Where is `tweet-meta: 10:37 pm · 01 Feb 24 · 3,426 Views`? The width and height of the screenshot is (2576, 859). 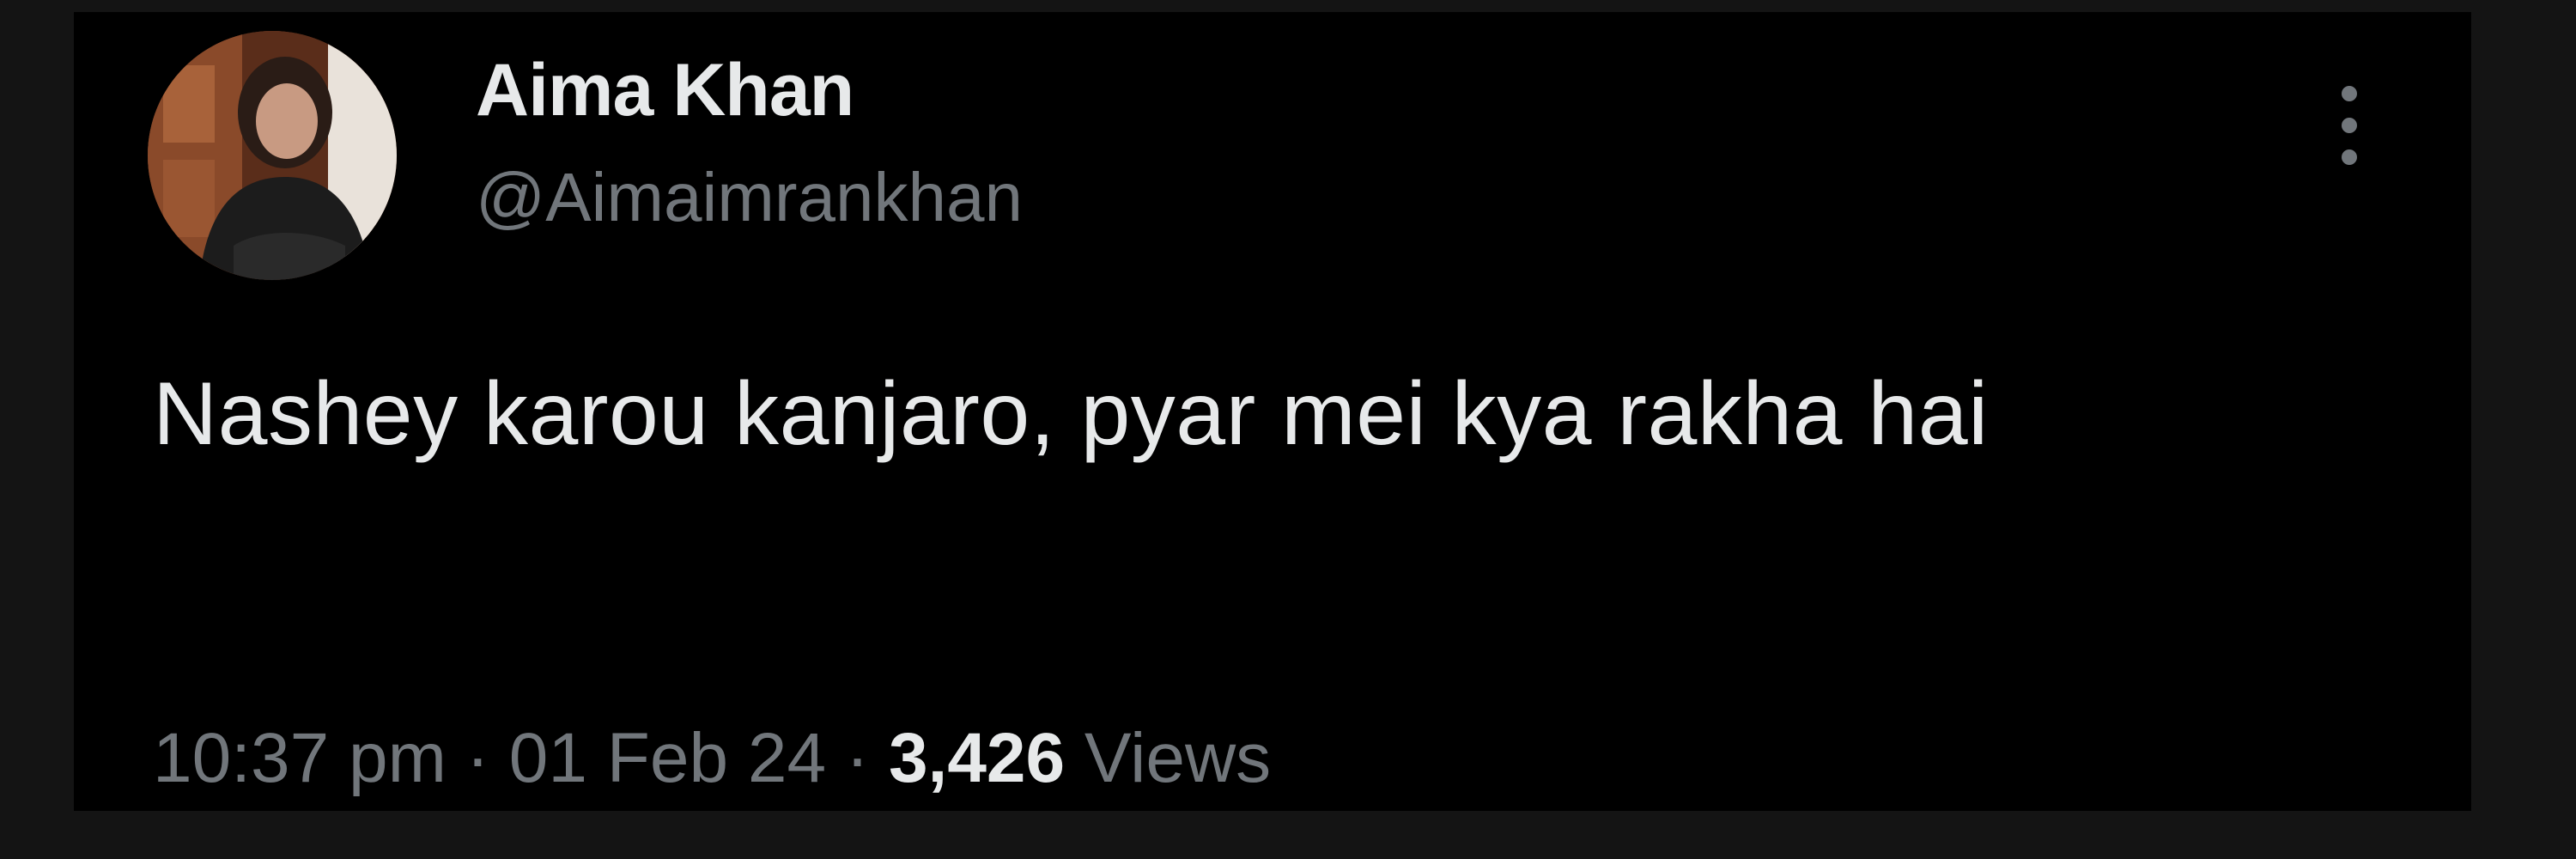
tweet-meta: 10:37 pm · 01 Feb 24 · 3,426 Views is located at coordinates (712, 758).